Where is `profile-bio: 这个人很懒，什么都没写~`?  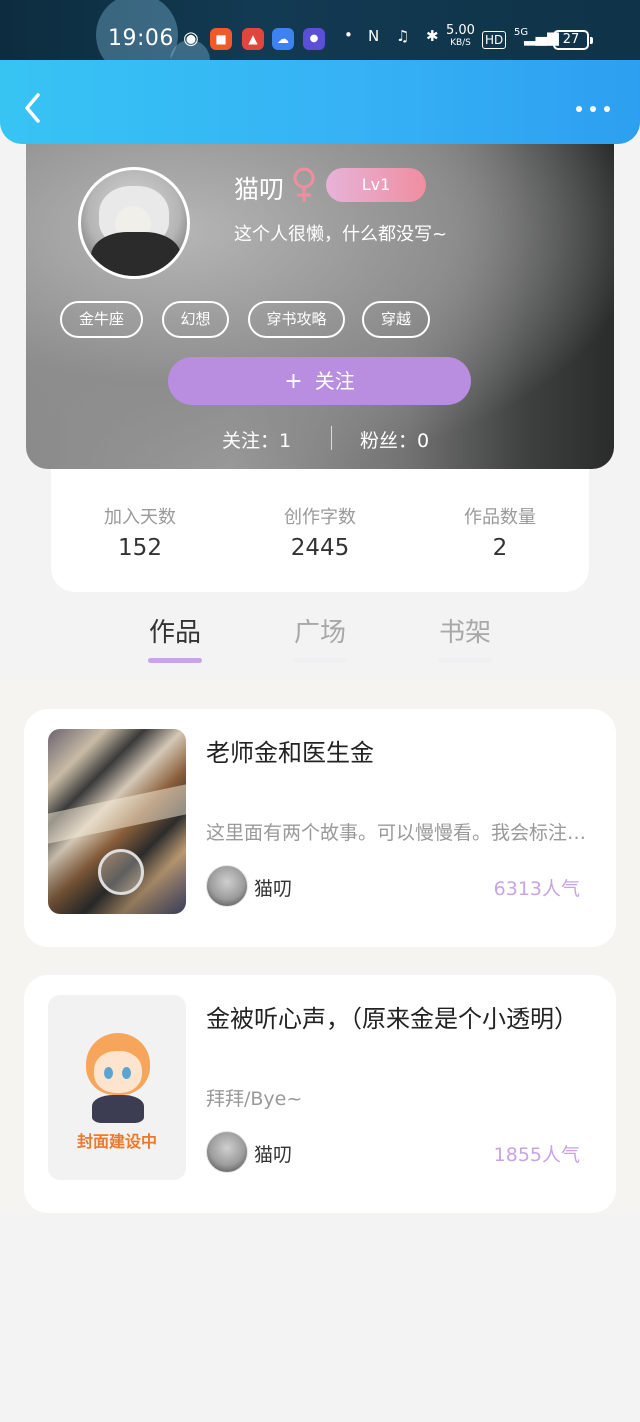 profile-bio: 这个人很懒，什么都没写~ is located at coordinates (341, 234).